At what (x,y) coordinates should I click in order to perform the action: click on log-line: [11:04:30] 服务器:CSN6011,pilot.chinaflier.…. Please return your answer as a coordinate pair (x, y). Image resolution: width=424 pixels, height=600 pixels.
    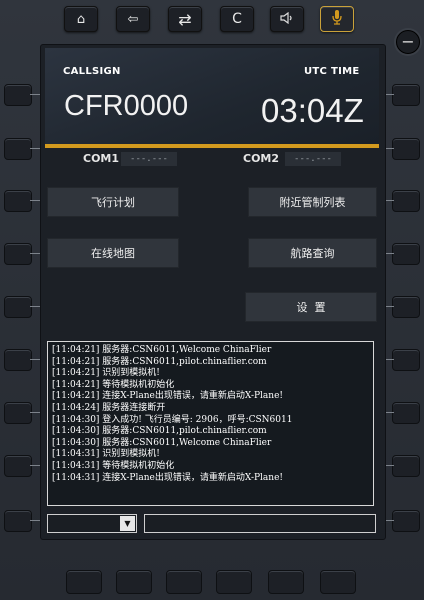
    Looking at the image, I should click on (159, 431).